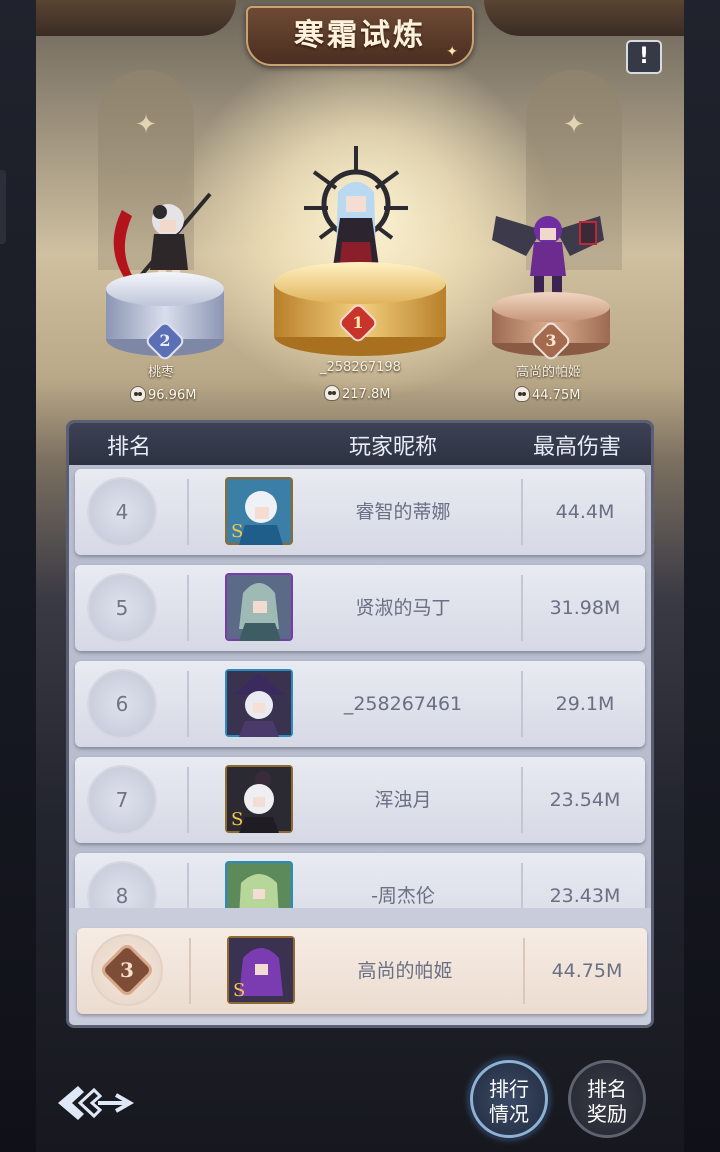 The width and height of the screenshot is (720, 1152). I want to click on header-rank: 排名, so click(129, 447).